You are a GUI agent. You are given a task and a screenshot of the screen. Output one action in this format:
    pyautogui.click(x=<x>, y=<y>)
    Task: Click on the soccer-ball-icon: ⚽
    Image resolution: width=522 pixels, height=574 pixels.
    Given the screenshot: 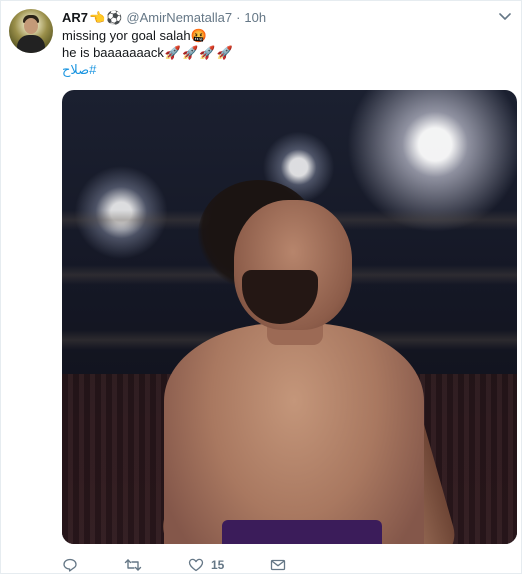 What is the action you would take?
    pyautogui.click(x=114, y=17)
    